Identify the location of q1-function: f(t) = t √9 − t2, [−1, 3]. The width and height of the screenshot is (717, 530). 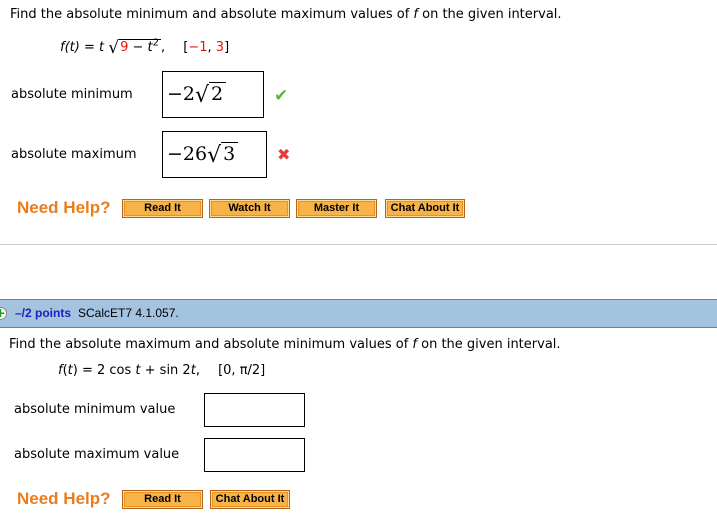
(144, 47).